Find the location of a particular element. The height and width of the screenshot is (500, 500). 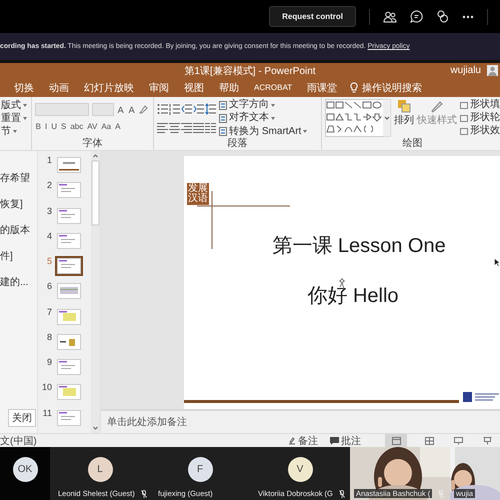

language-status: 文(中国) is located at coordinates (18, 441).